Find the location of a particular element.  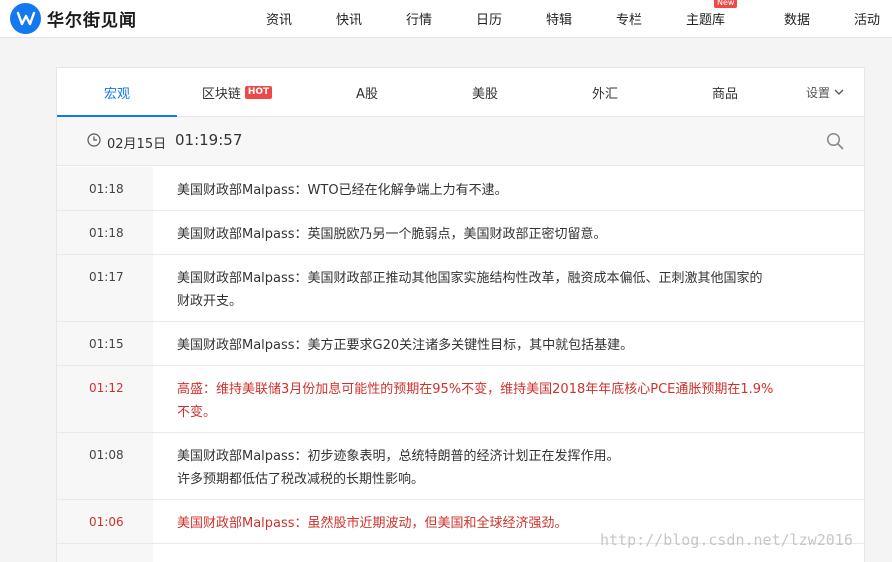

time-bar: 02月15日 01:19:57 is located at coordinates (460, 141).